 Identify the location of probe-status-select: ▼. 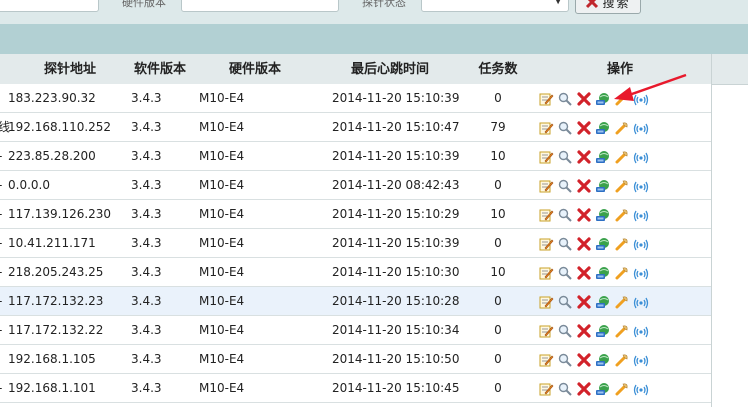
(495, 6).